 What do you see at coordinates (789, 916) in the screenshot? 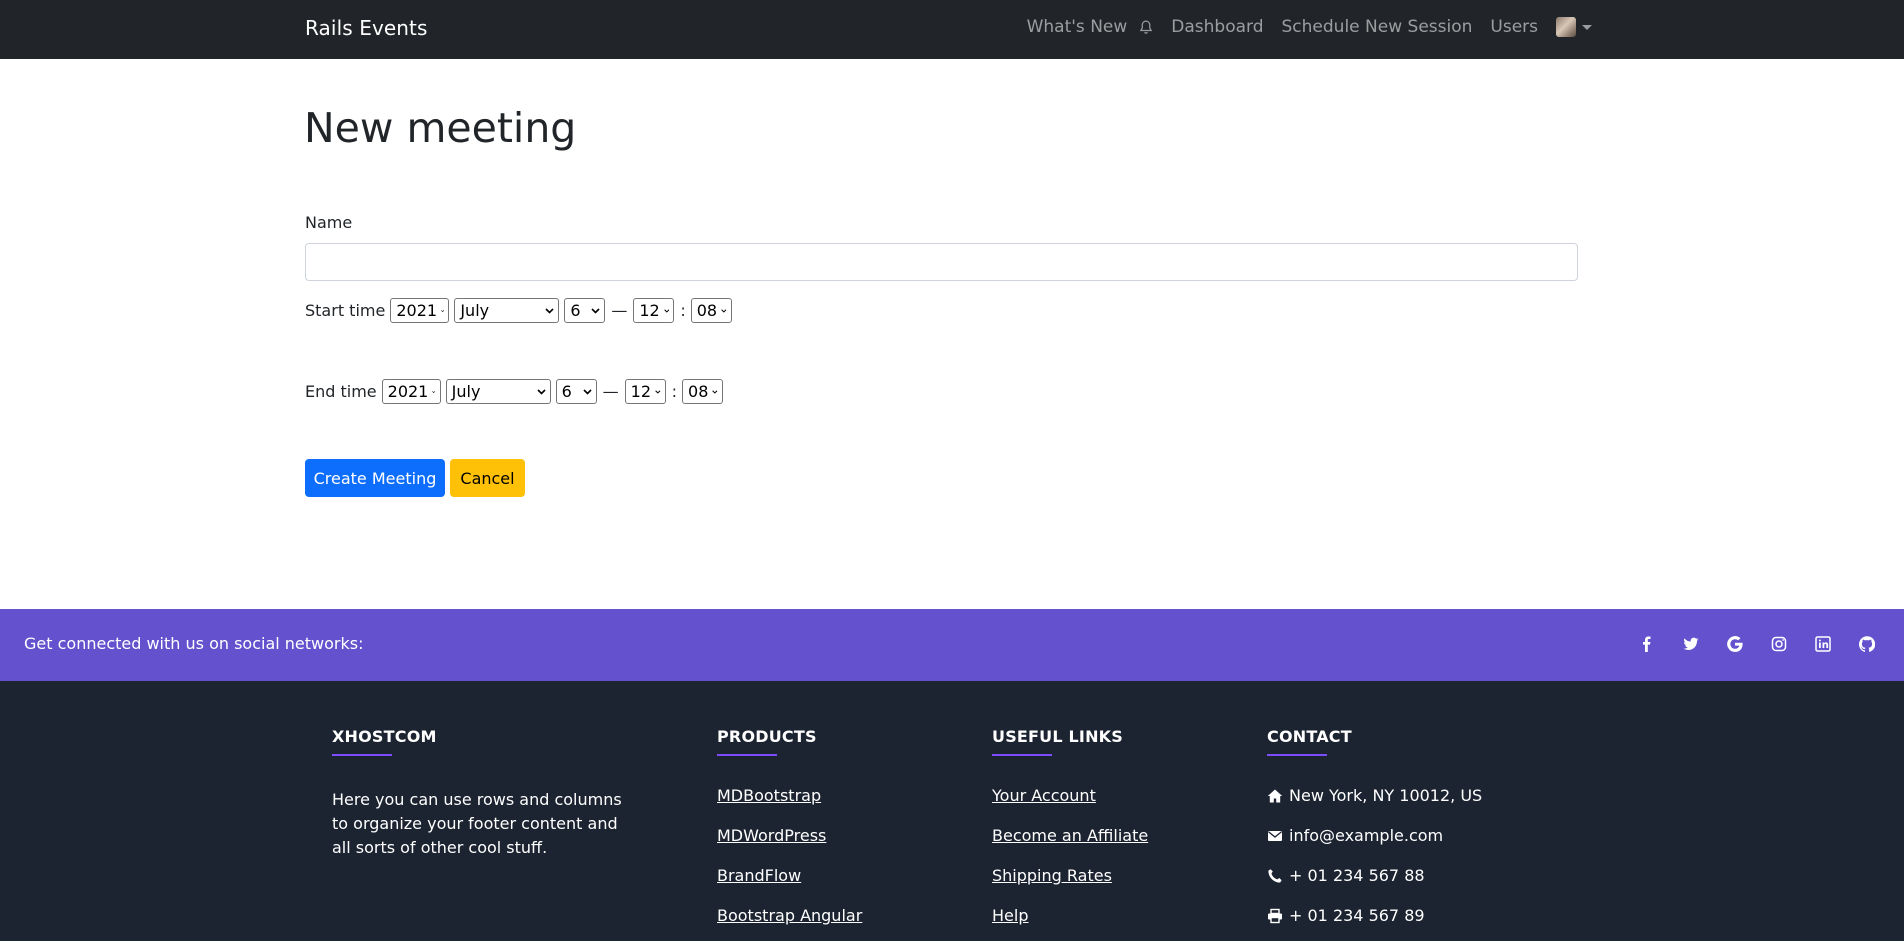
I see `footer-link-bootstrap-angular: Bootstrap Angular` at bounding box center [789, 916].